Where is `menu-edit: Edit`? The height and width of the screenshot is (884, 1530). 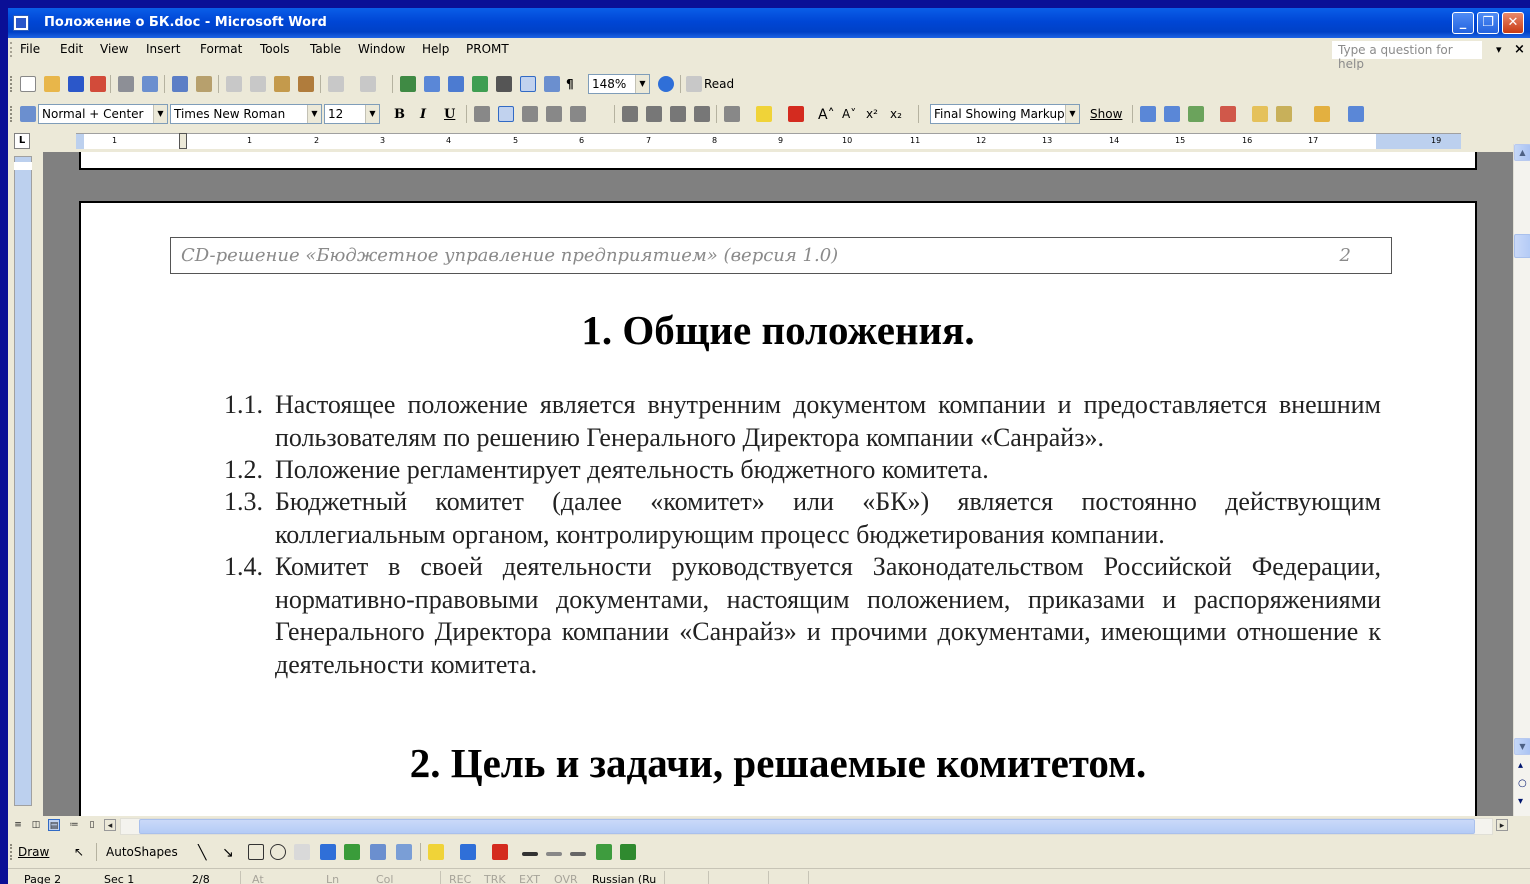
menu-edit: Edit is located at coordinates (71, 49).